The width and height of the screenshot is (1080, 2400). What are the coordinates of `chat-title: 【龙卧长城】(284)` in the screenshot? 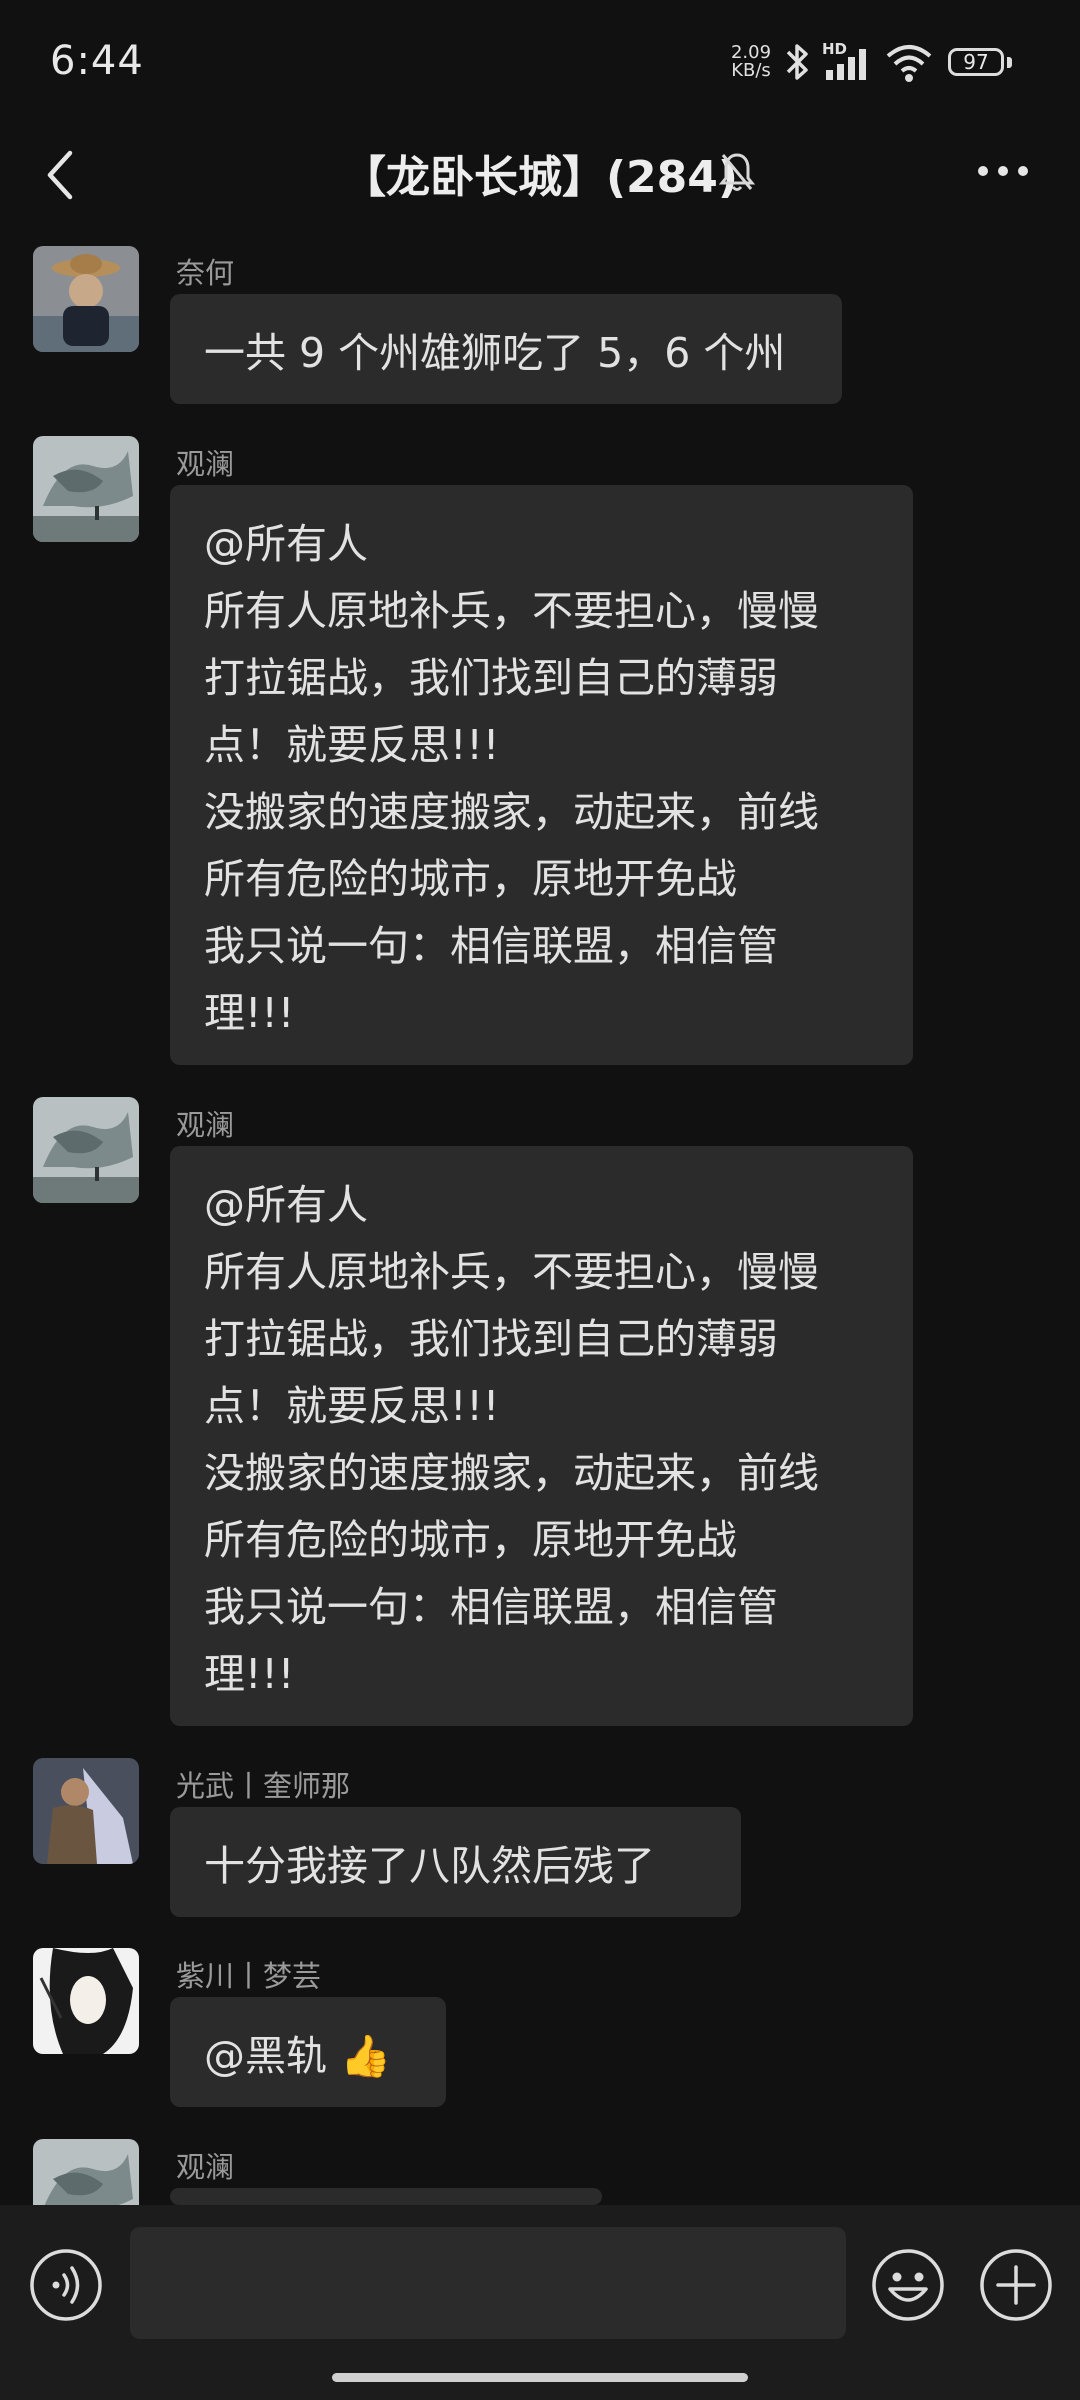 It's located at (540, 177).